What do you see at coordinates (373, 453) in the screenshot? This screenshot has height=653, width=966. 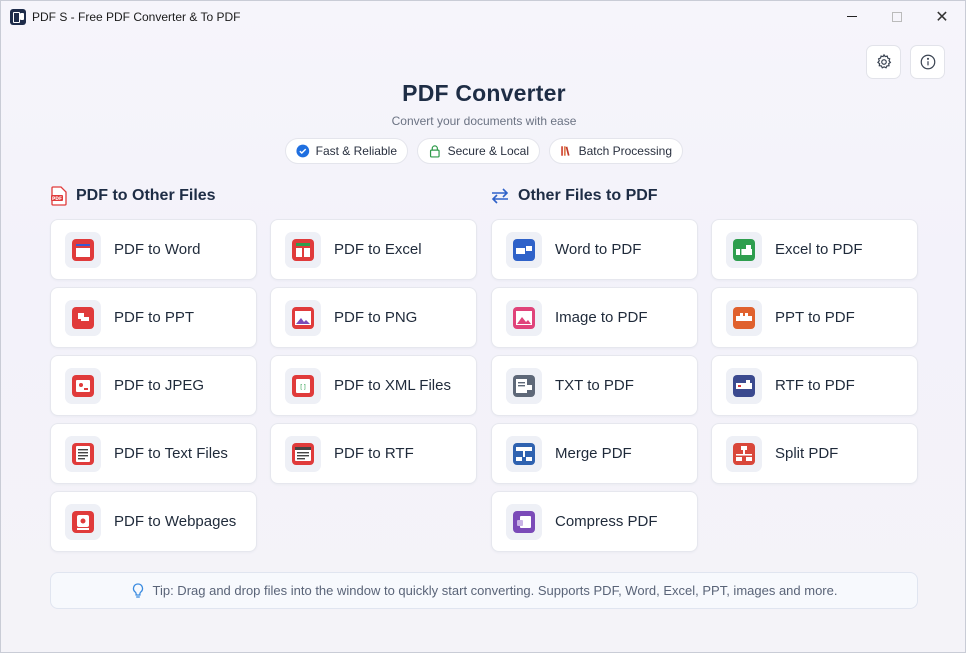 I see `card-pdf-to-rtf: PDF to RTF` at bounding box center [373, 453].